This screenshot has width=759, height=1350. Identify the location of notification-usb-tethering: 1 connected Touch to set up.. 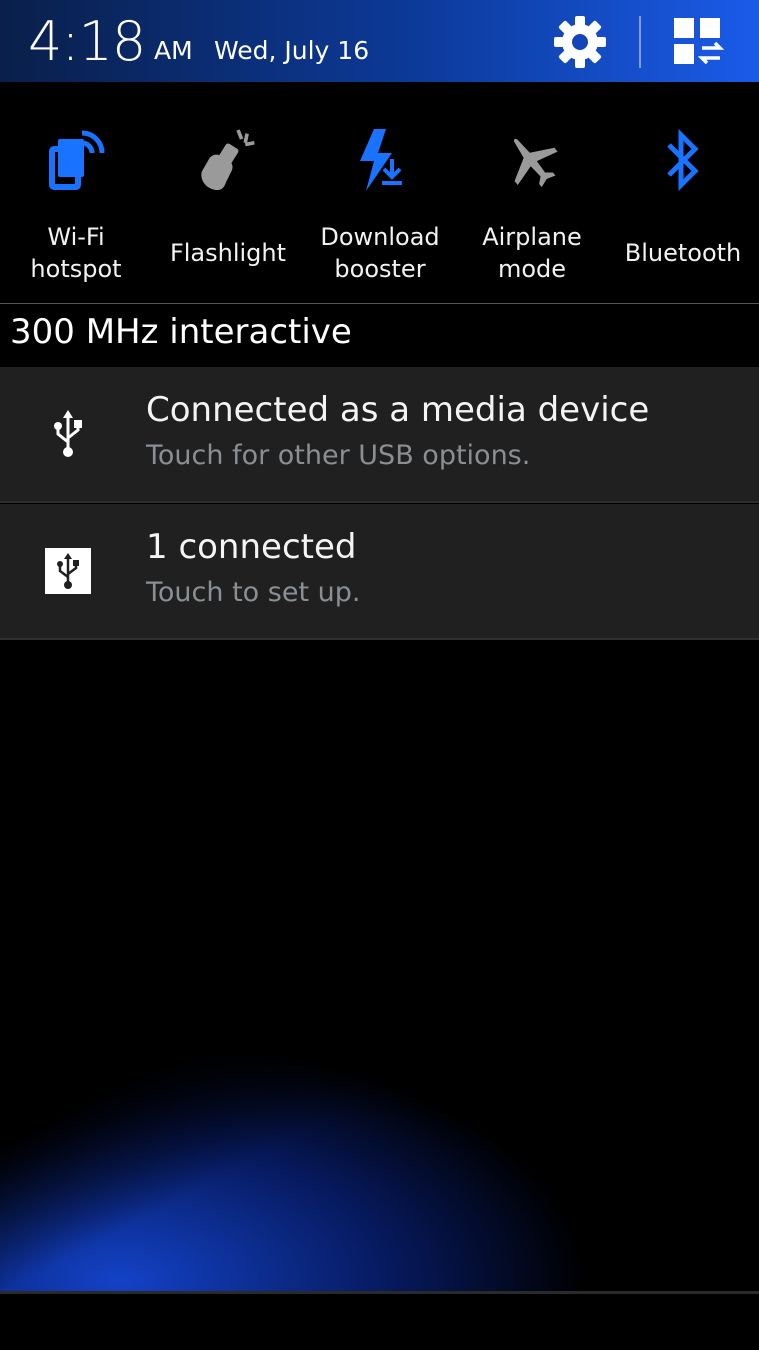
(379, 572).